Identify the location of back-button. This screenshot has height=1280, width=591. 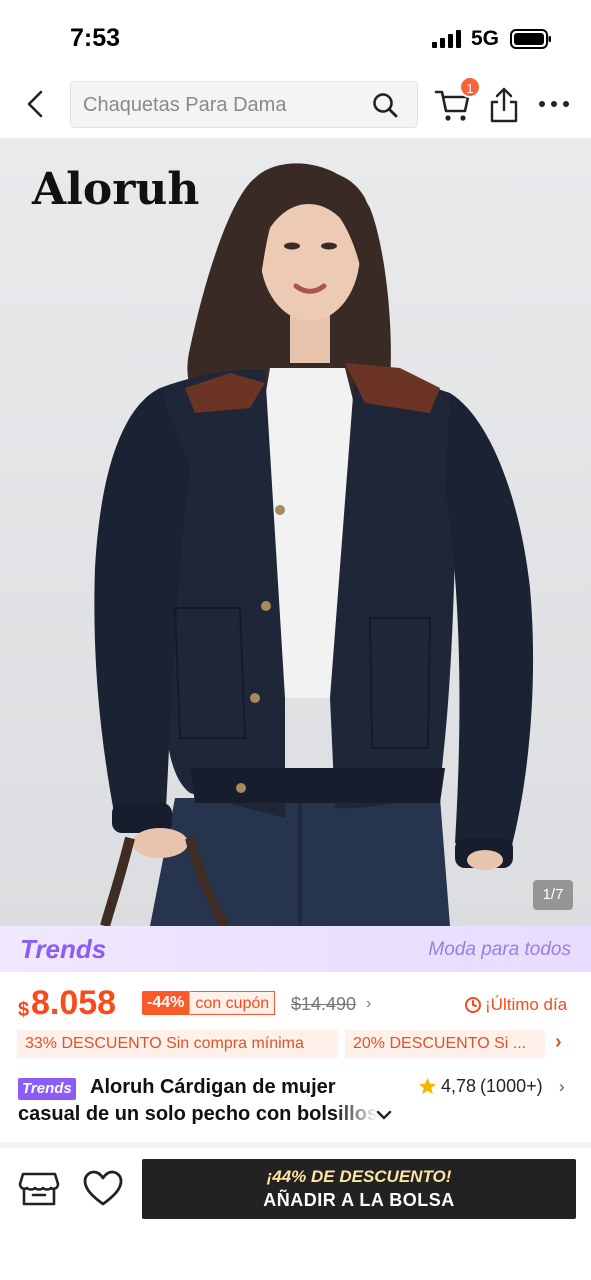
(36, 104).